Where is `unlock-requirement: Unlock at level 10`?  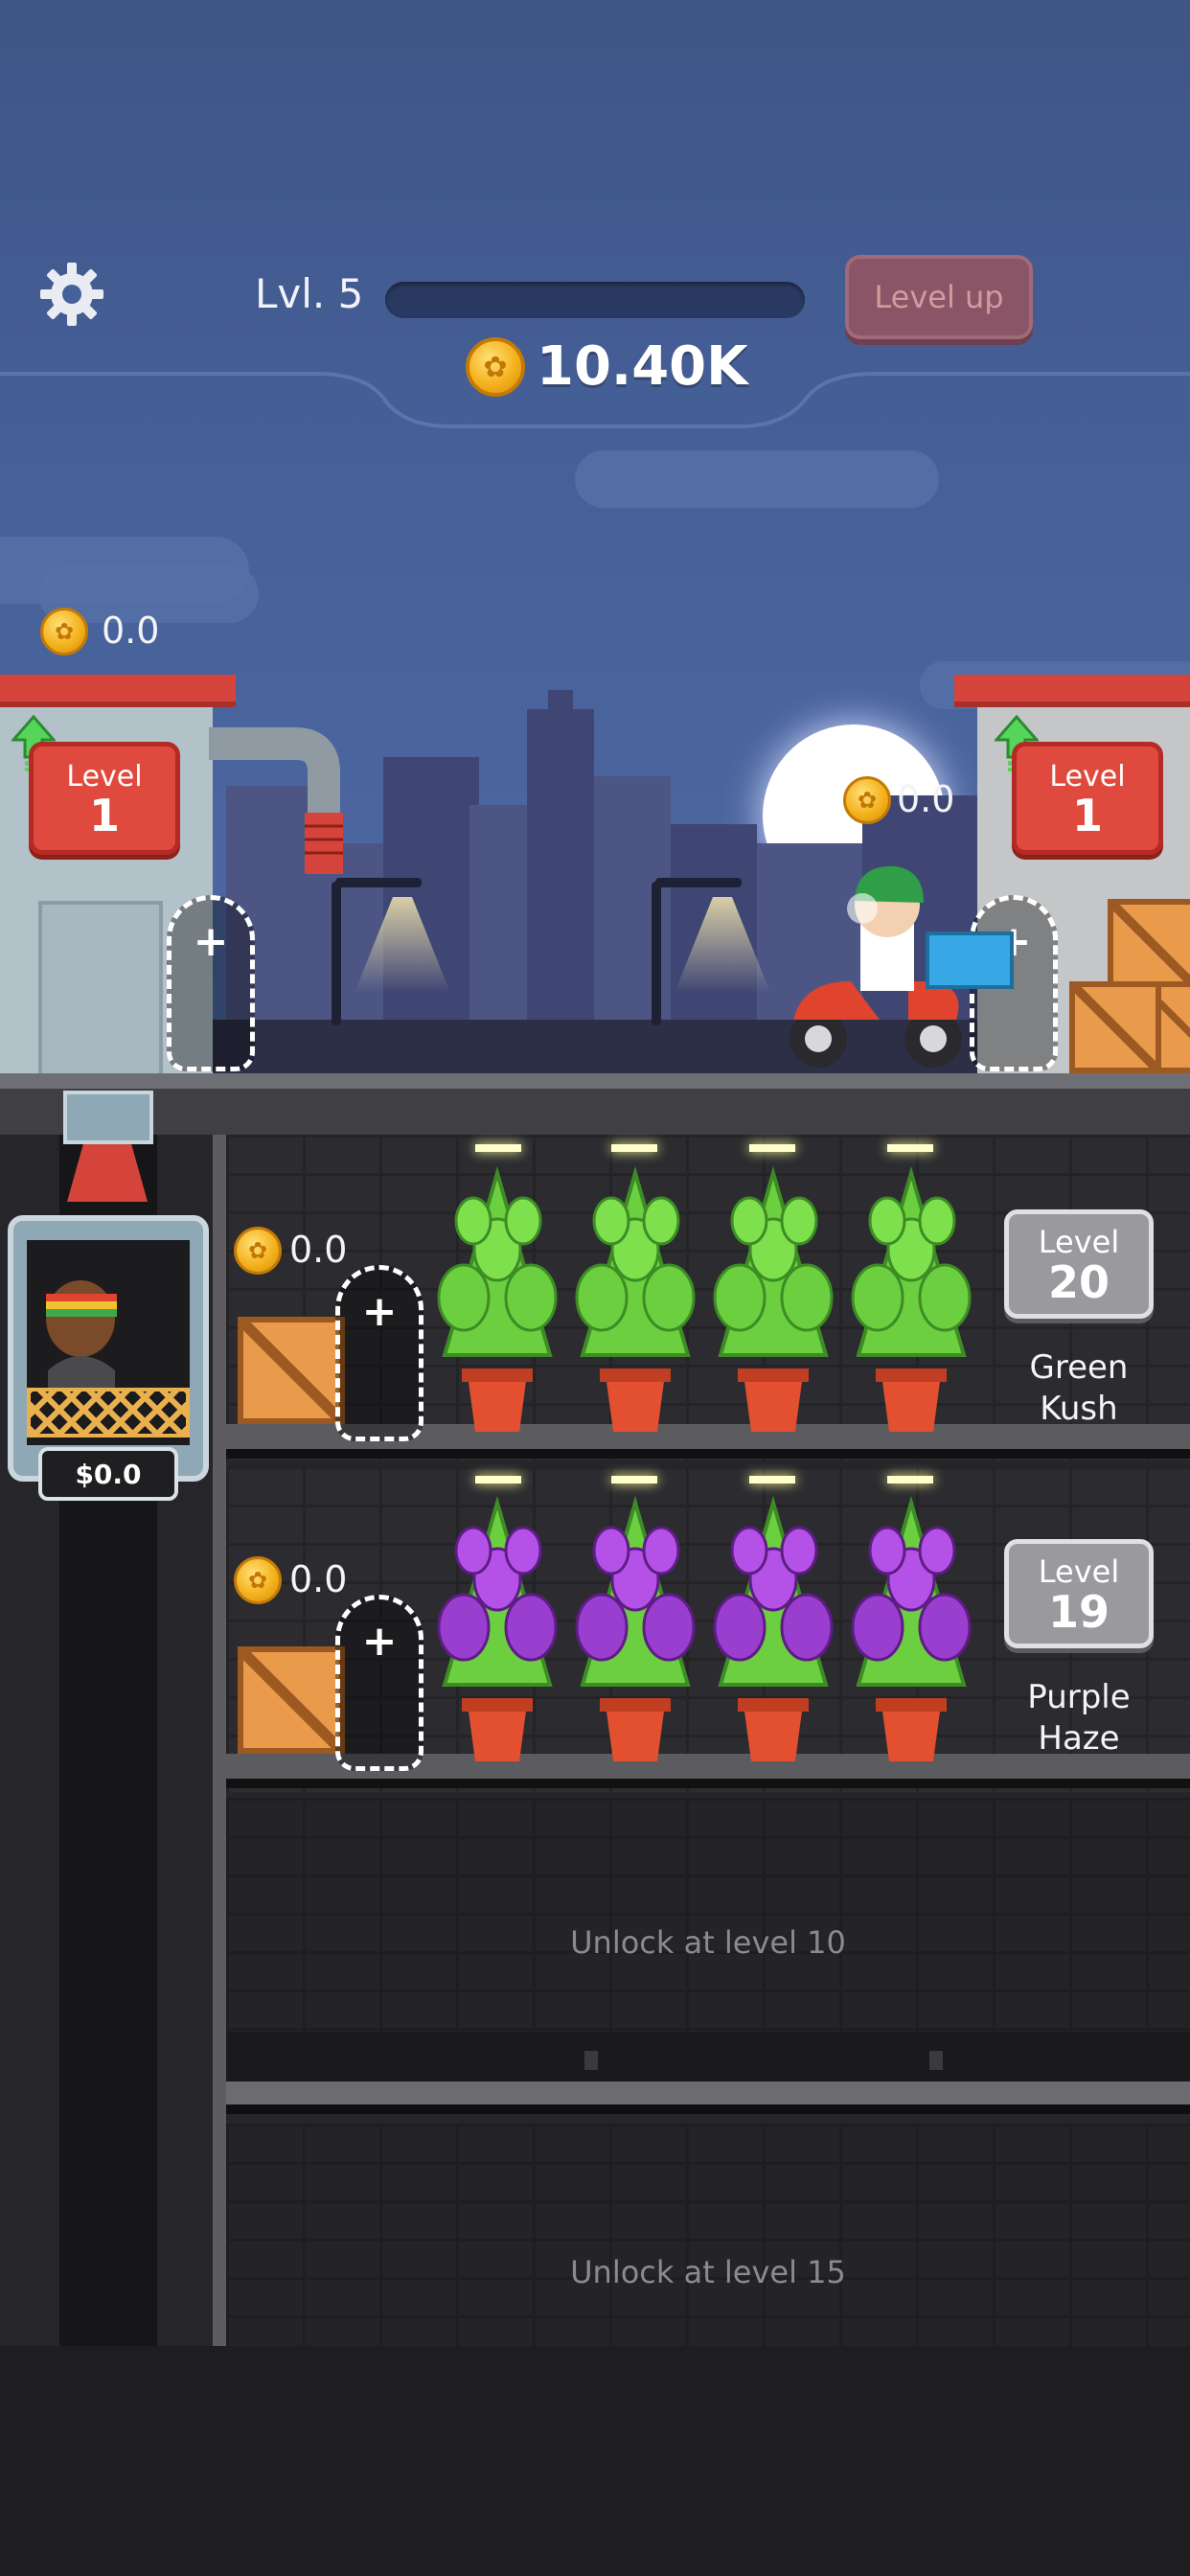
unlock-requirement: Unlock at level 10 is located at coordinates (708, 1942).